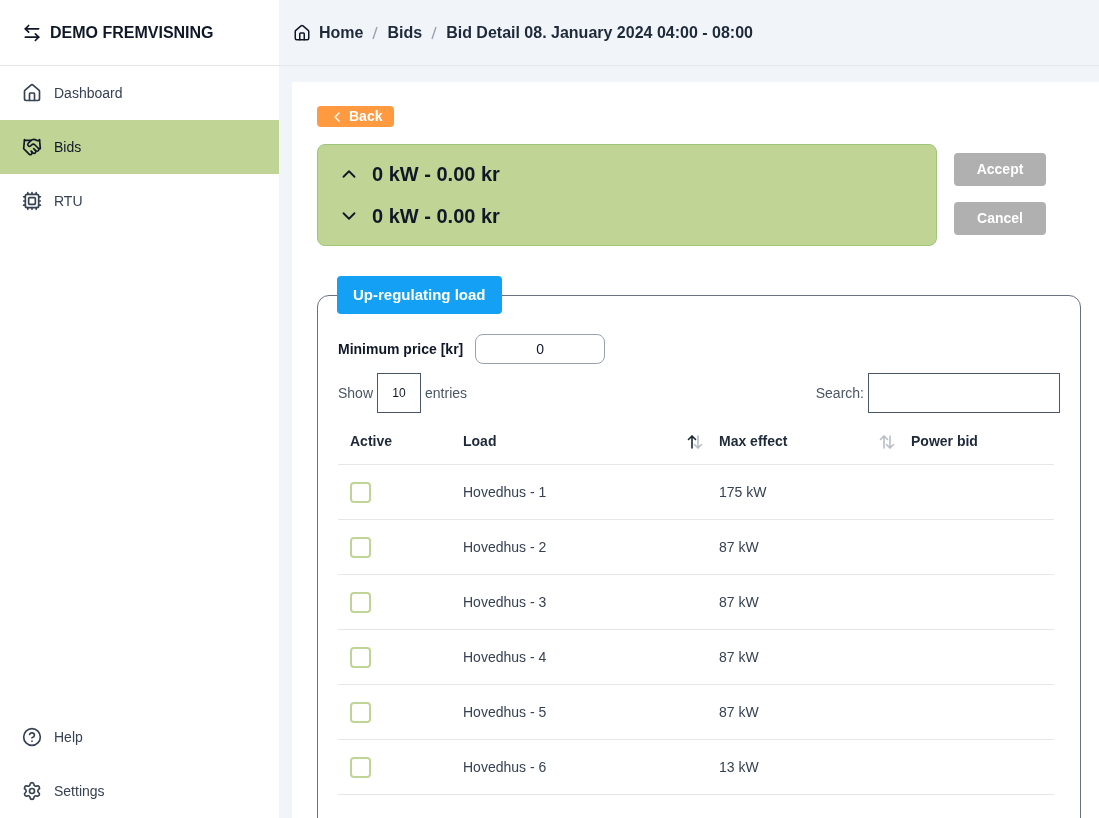 The width and height of the screenshot is (1099, 818). Describe the element at coordinates (505, 657) in the screenshot. I see `table-cell-text: Hovedhus - 4` at that location.